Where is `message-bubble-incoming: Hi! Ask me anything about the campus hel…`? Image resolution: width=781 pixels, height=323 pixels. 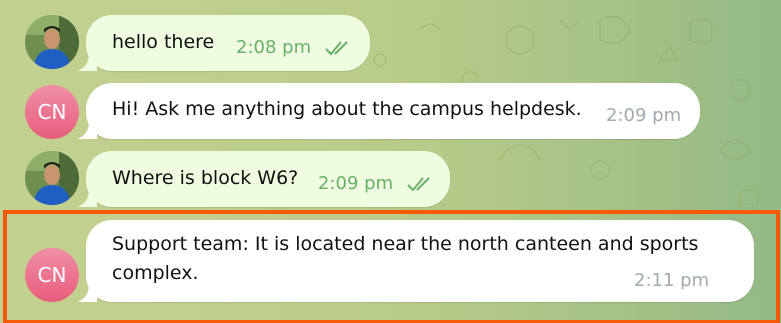
message-bubble-incoming: Hi! Ask me anything about the campus hel… is located at coordinates (388, 111).